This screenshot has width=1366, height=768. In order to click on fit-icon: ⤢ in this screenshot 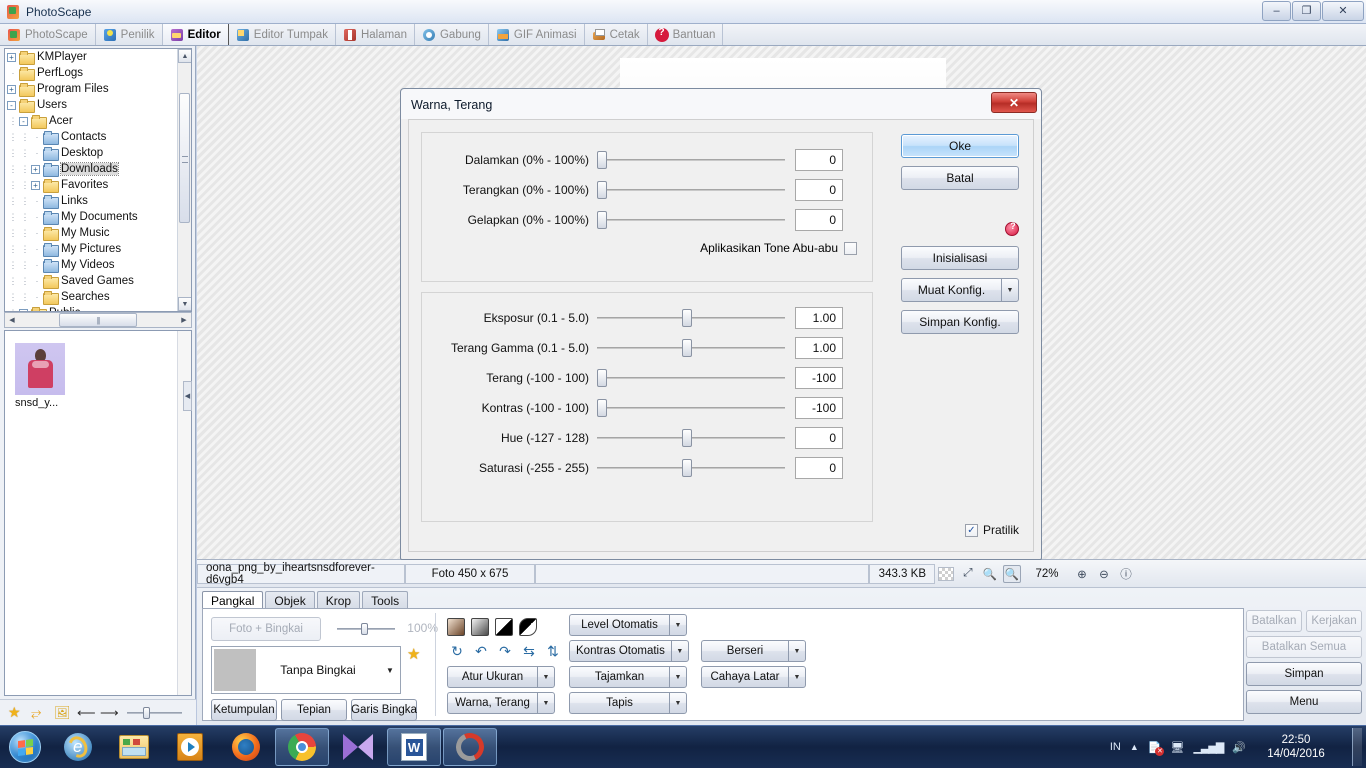, I will do `click(968, 574)`.